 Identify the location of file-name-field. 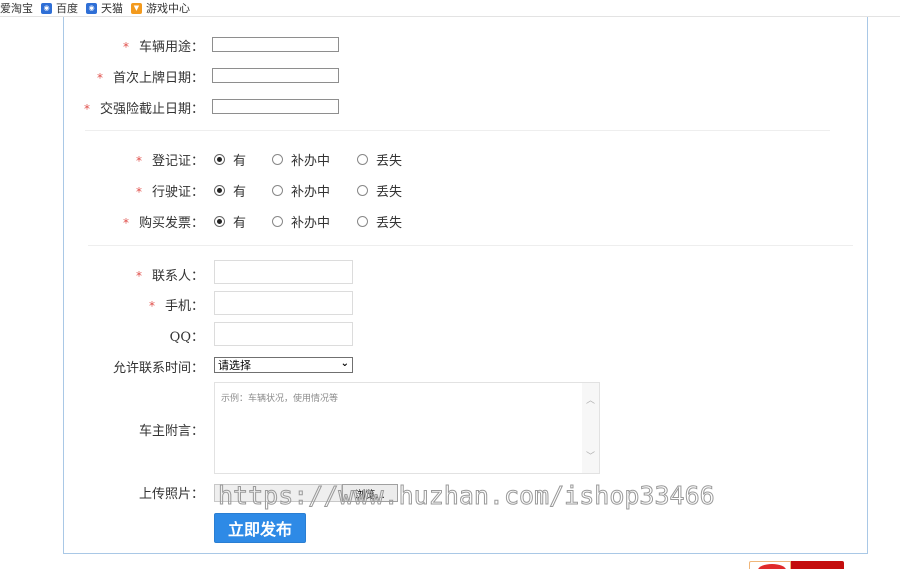
(278, 493).